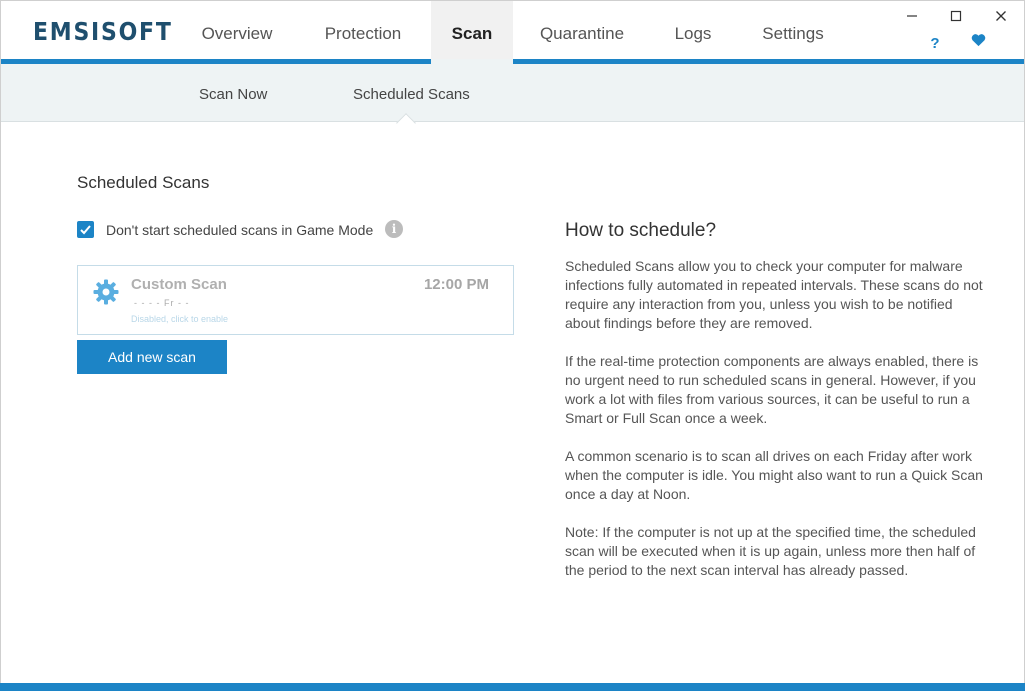 The width and height of the screenshot is (1025, 691). I want to click on check-icon, so click(85, 230).